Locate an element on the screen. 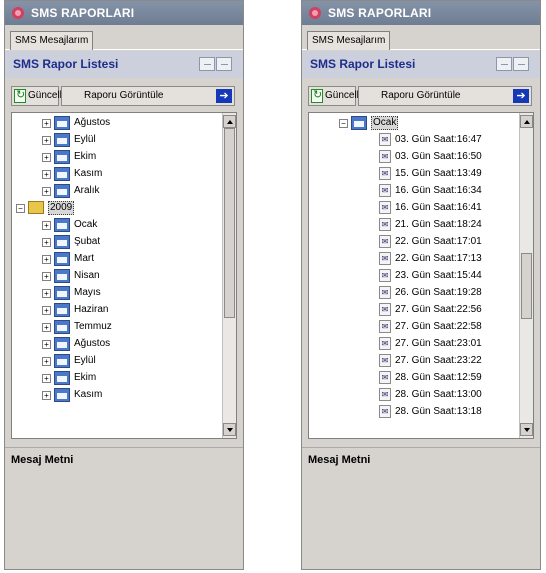  tree-node: ✉ 23. Gün Saat:15:44 is located at coordinates (409, 276).